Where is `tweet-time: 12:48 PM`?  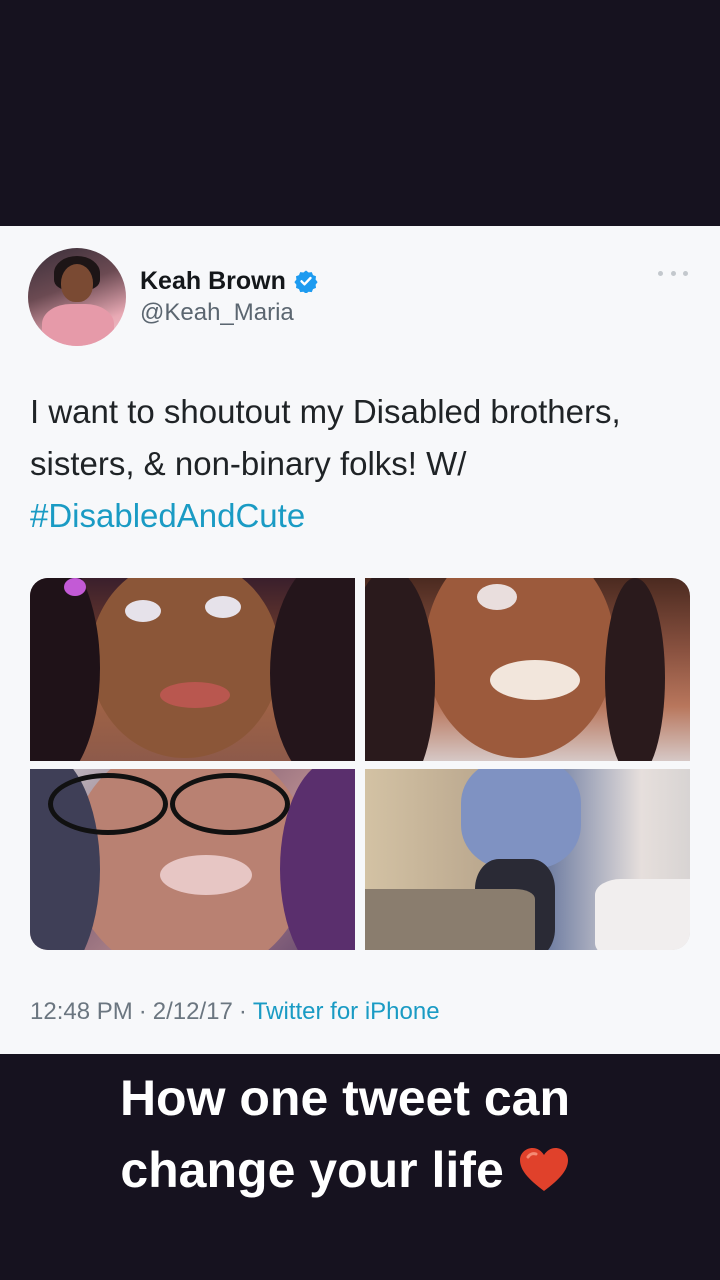 tweet-time: 12:48 PM is located at coordinates (81, 1012).